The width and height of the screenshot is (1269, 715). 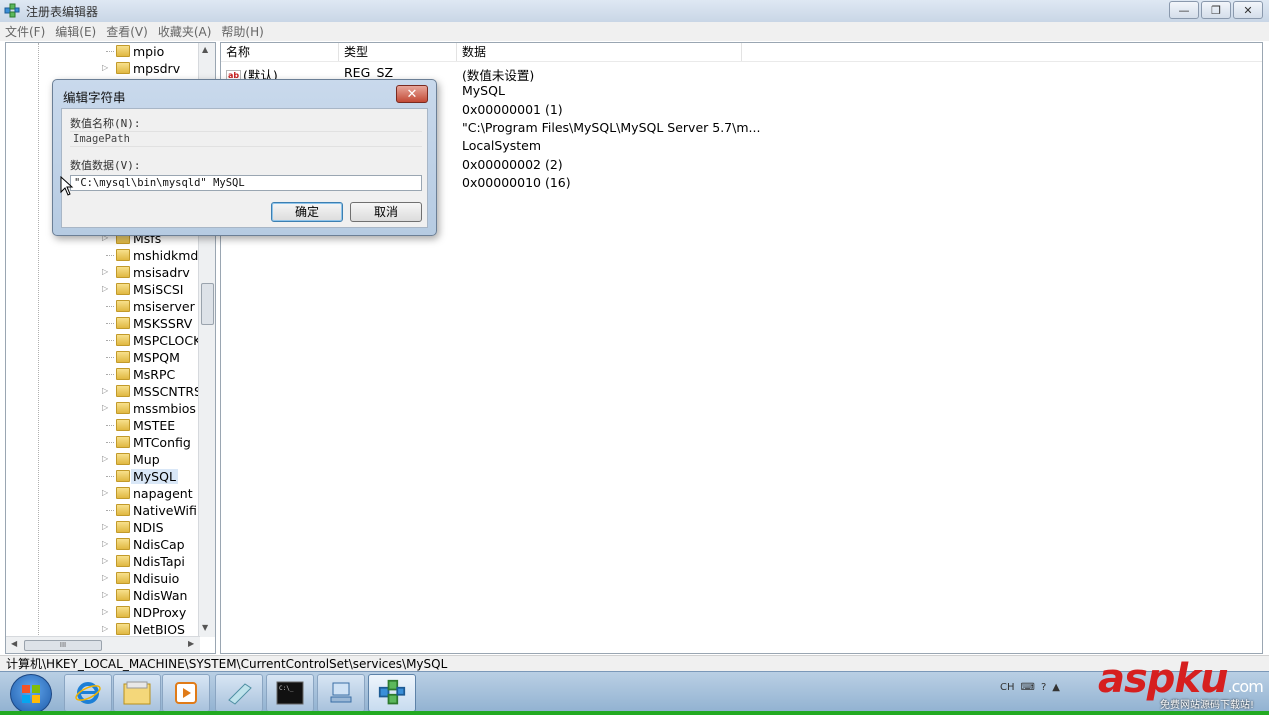 I want to click on tree-item: NativeWifiP, so click(x=105, y=510).